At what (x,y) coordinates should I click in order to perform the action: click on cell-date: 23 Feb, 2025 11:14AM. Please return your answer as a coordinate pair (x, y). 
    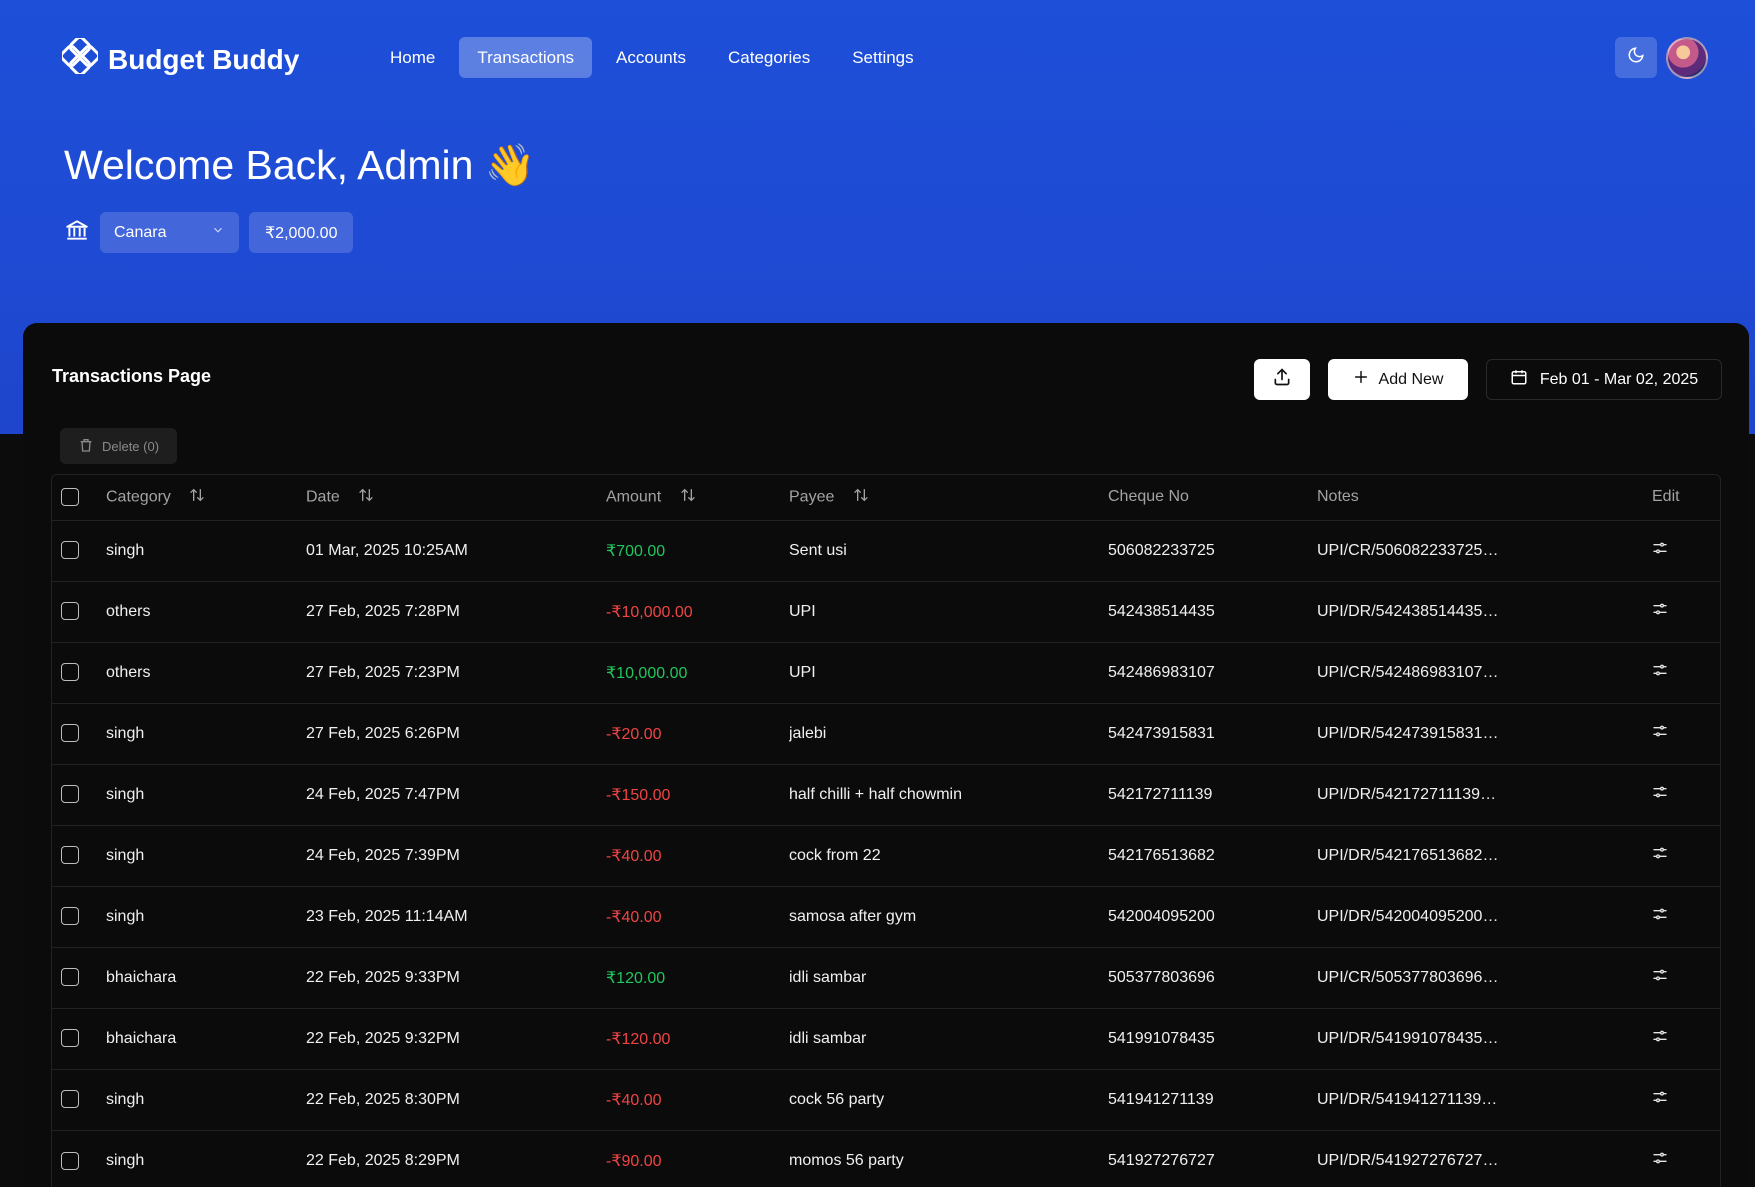
    Looking at the image, I should click on (456, 916).